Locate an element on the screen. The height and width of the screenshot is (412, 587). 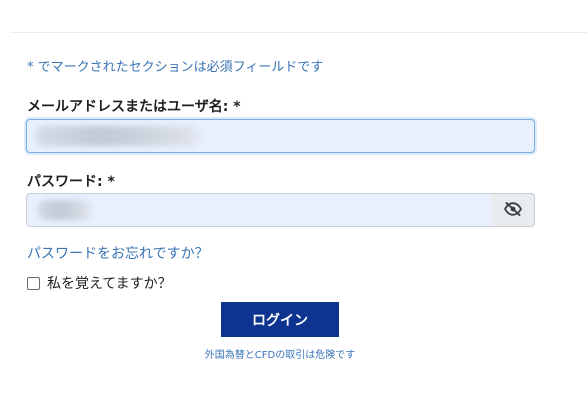
remember-me-row: 私を覚えてますか？ is located at coordinates (99, 283).